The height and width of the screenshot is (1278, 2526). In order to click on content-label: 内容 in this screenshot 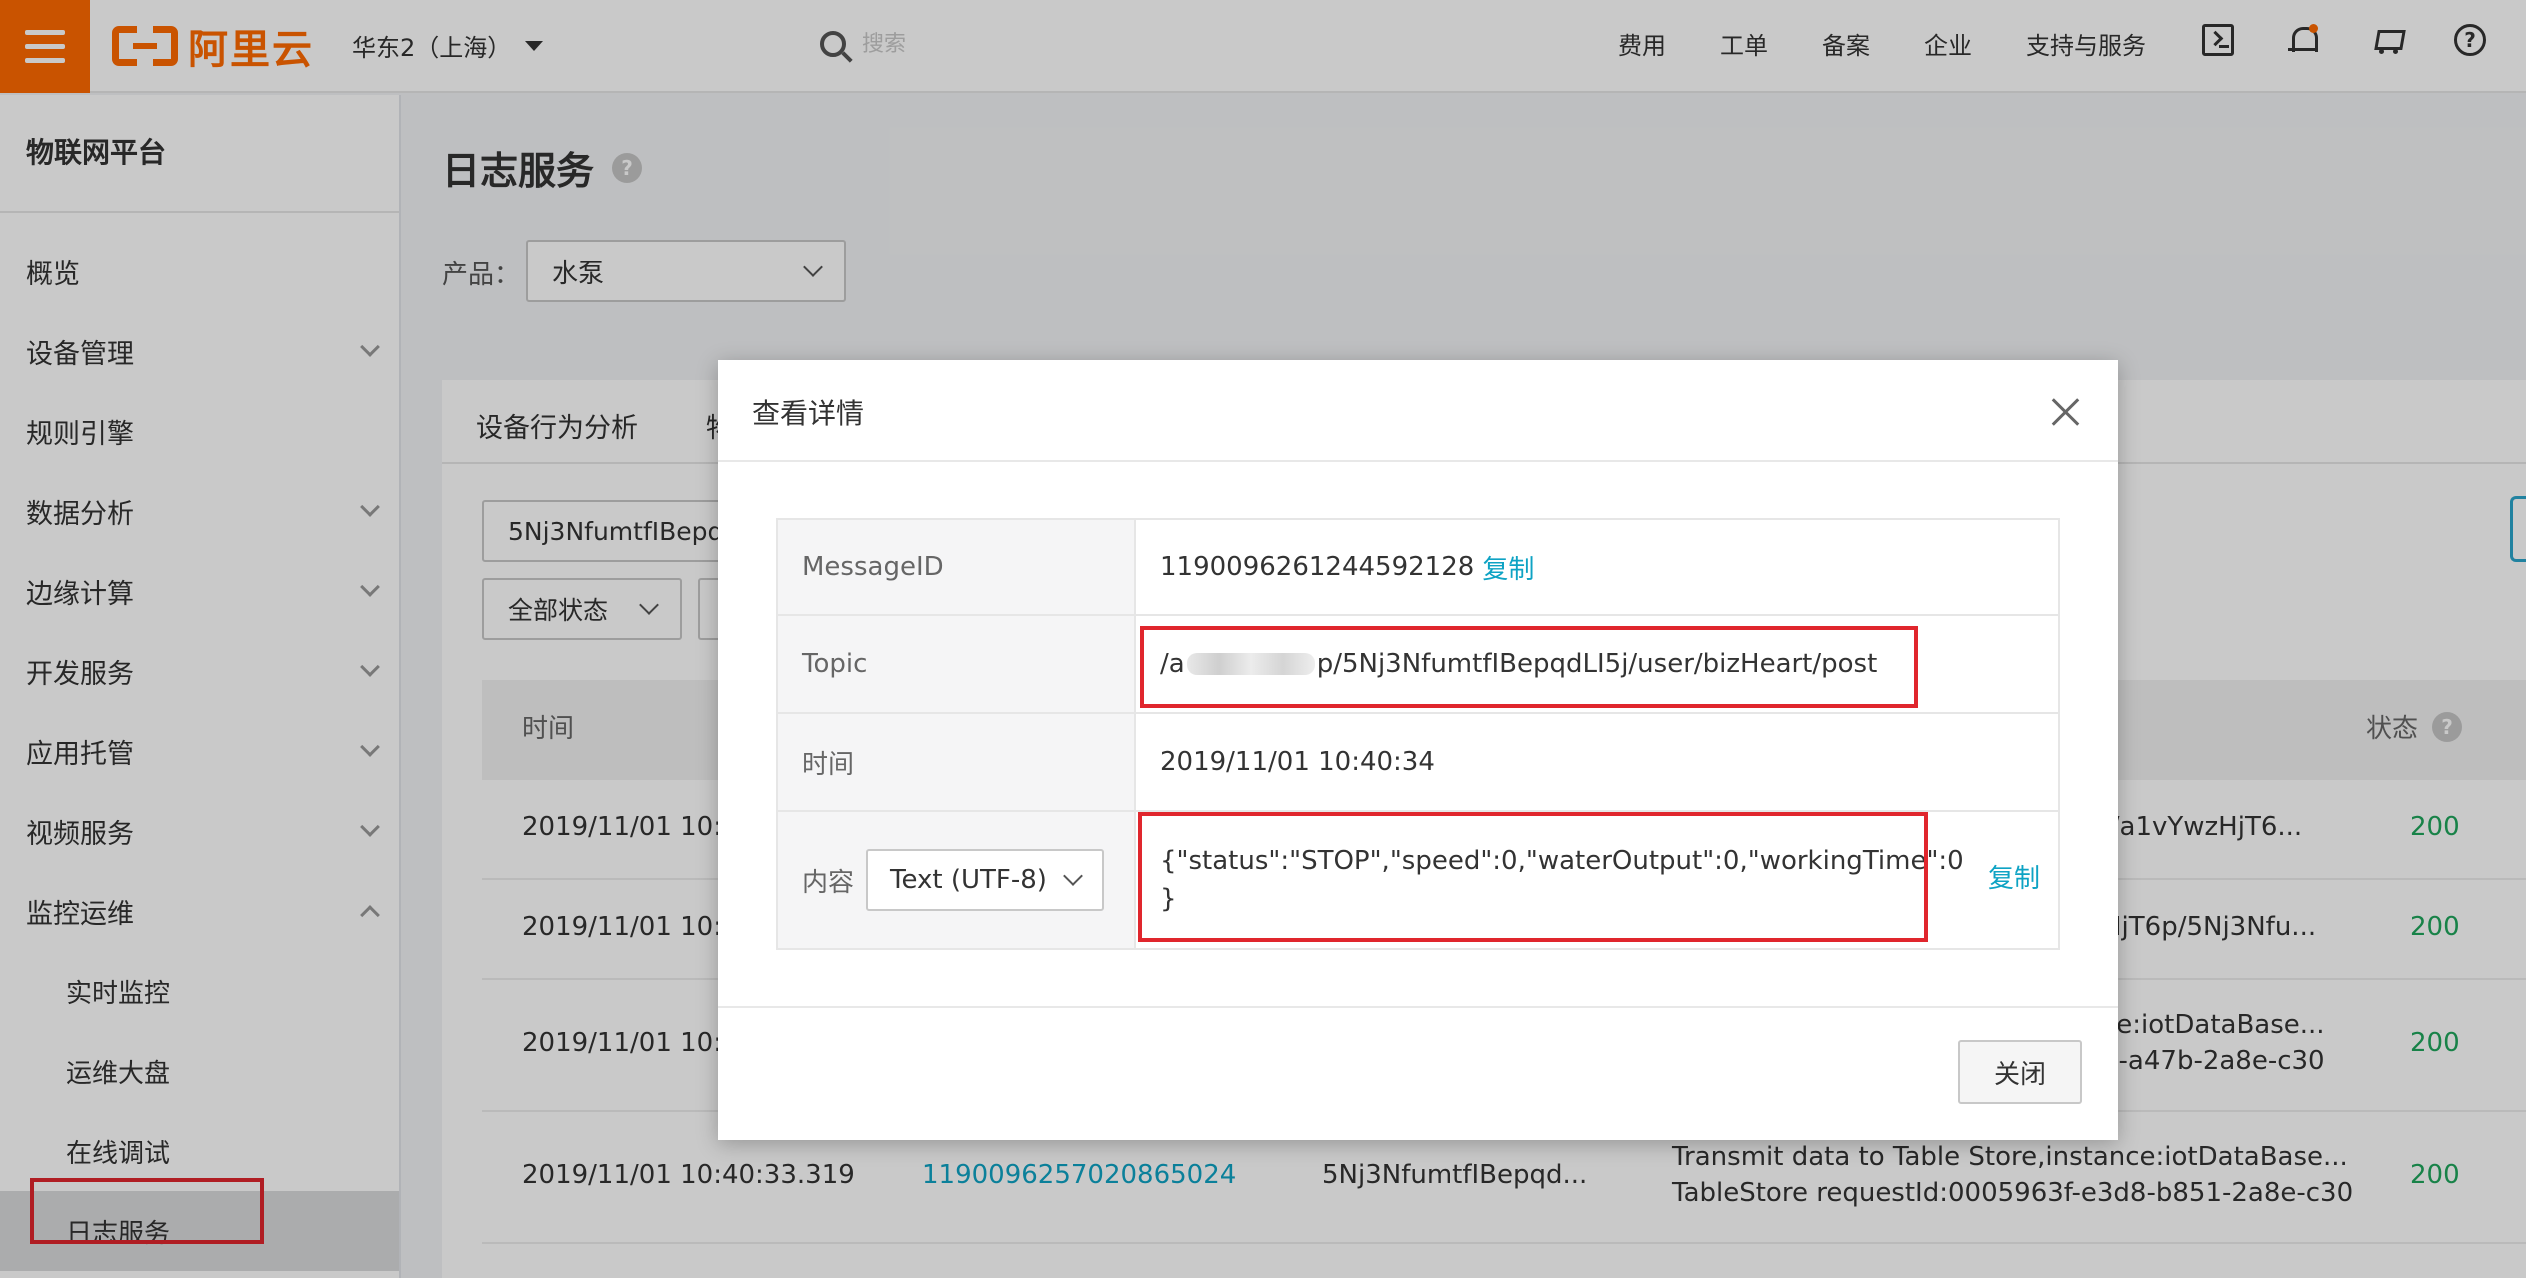, I will do `click(828, 882)`.